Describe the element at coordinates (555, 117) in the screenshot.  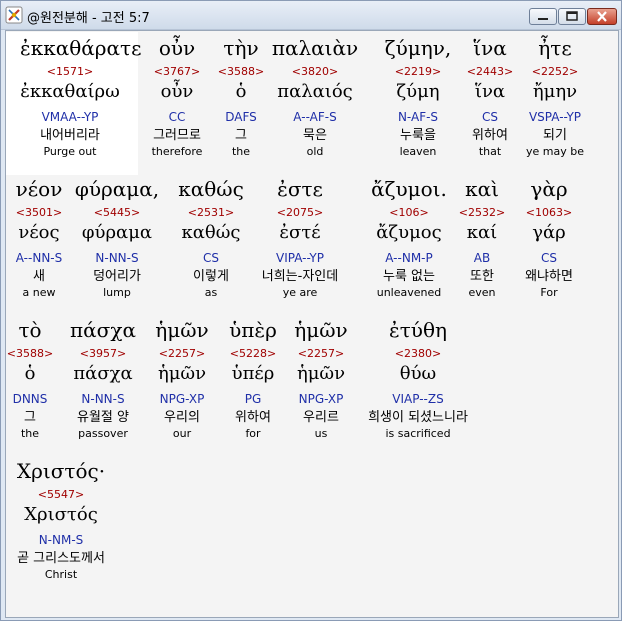
I see `word-parse: VSPA--YP` at that location.